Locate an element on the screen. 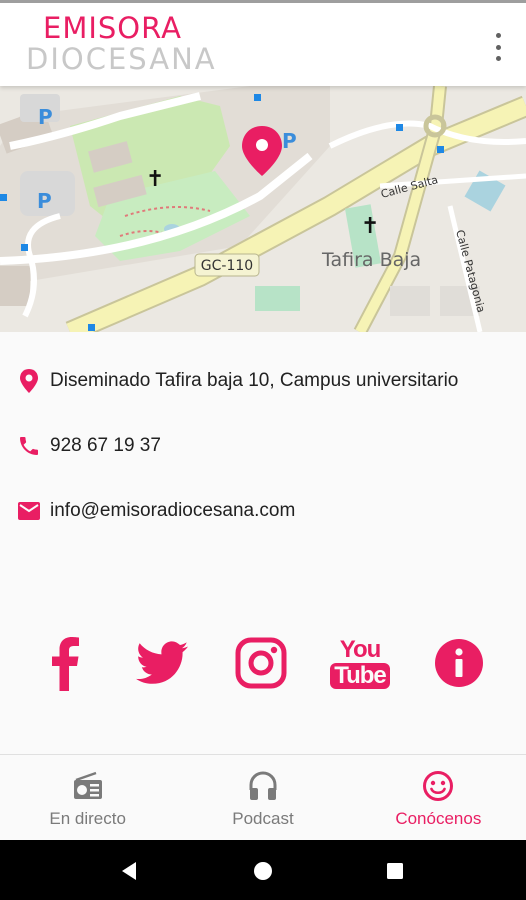  phone-text: 928 67 19 37 is located at coordinates (105, 445).